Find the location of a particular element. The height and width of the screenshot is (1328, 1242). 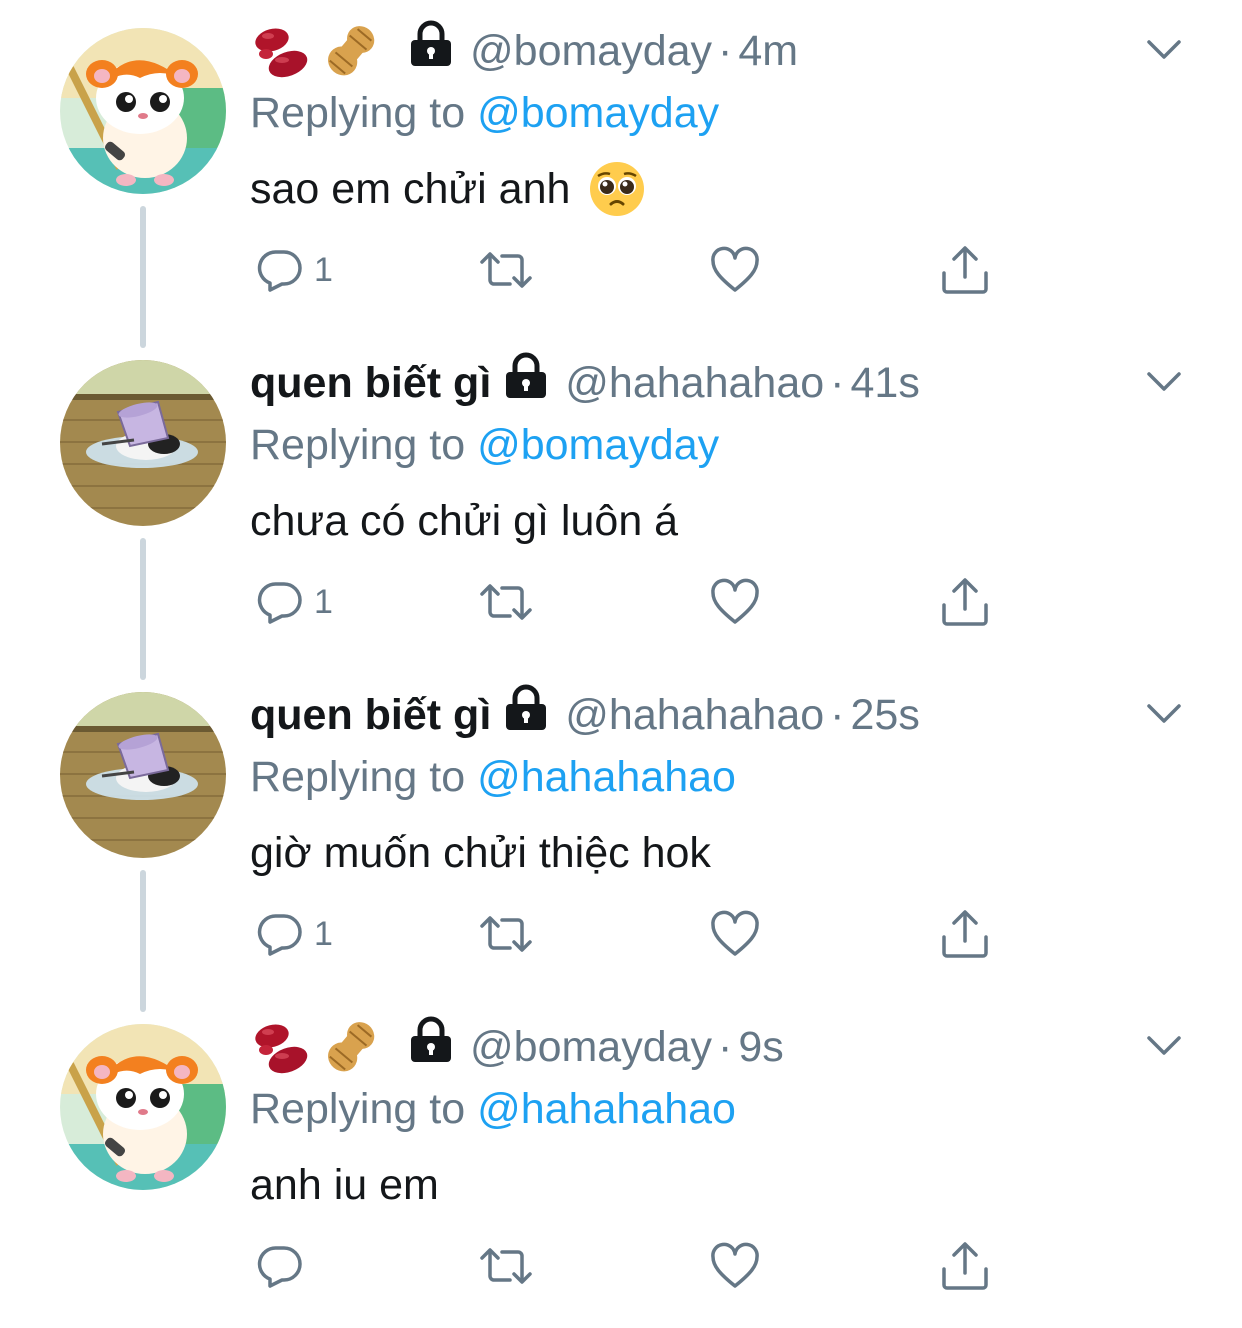

tweet-text: chưa có chửi gì luôn á is located at coordinates (464, 521).